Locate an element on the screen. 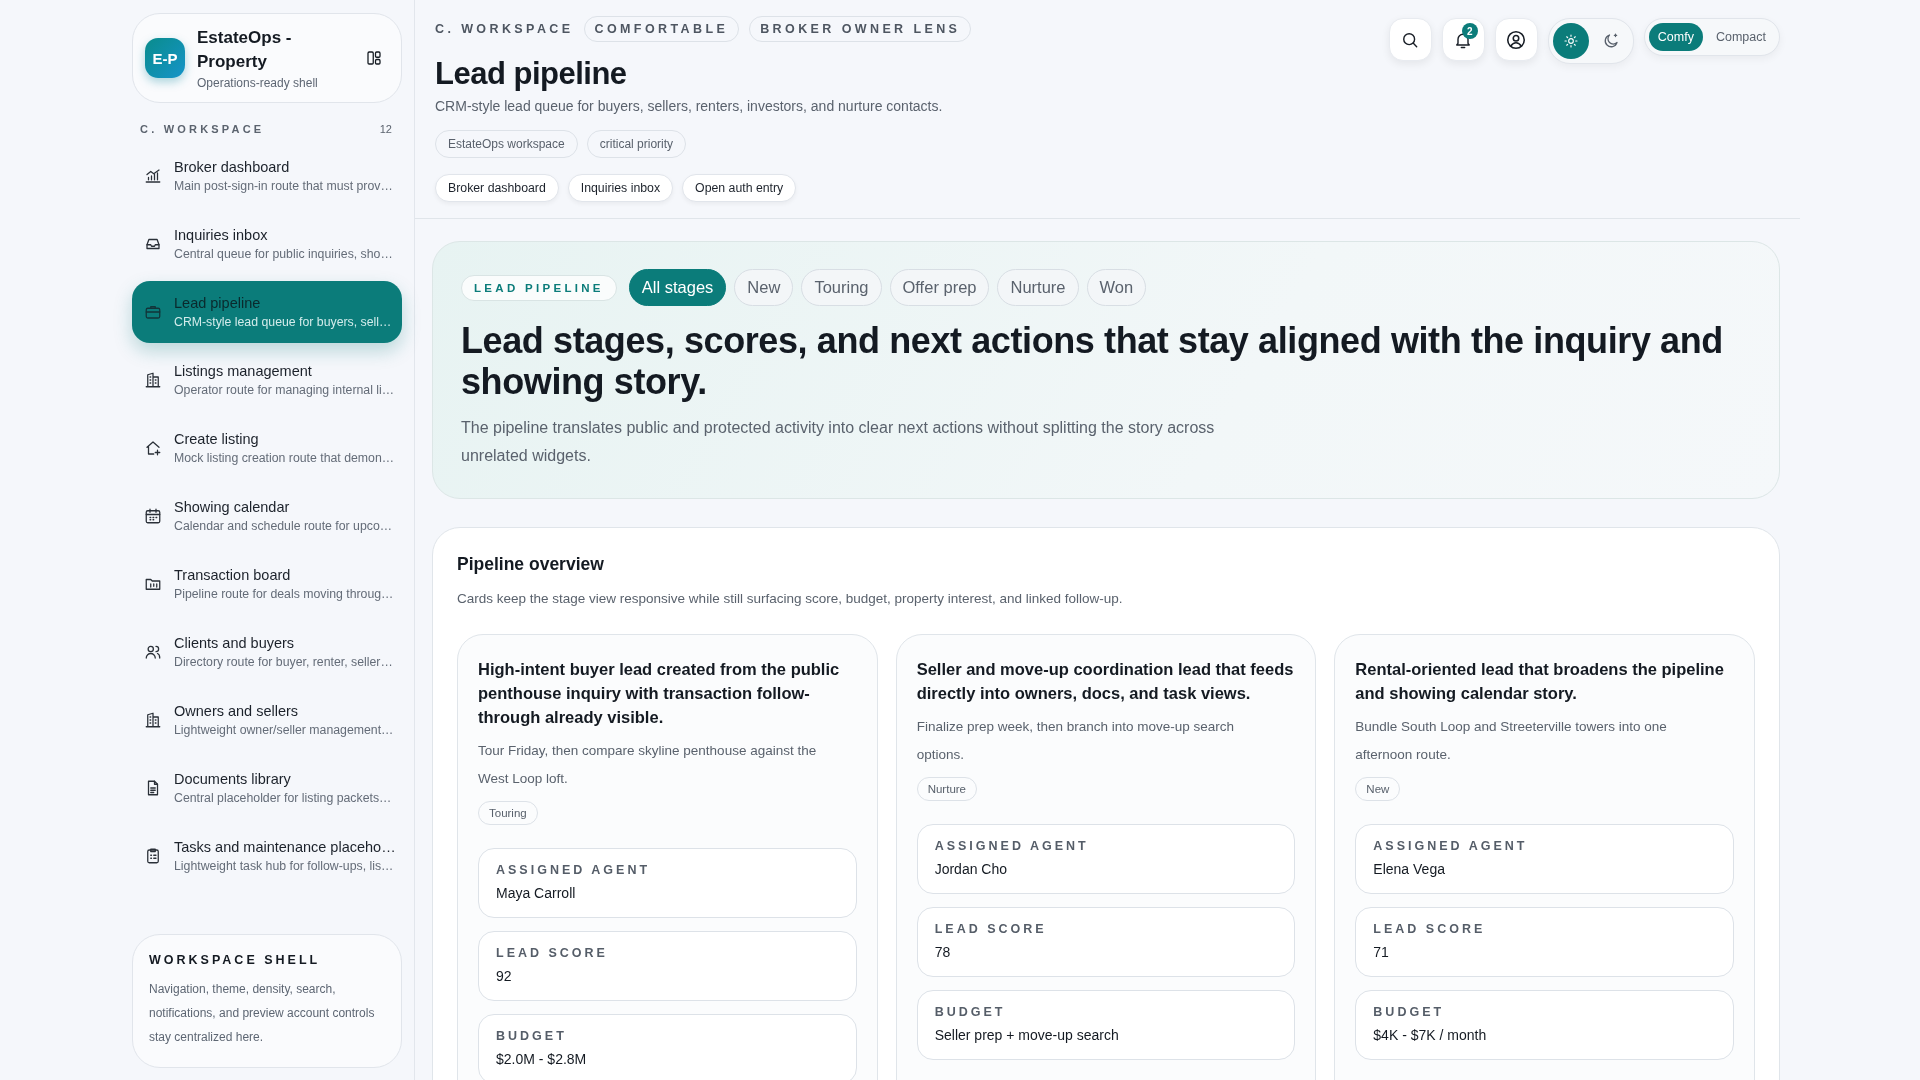 The image size is (1920, 1080). field-value: 71 is located at coordinates (1381, 952).